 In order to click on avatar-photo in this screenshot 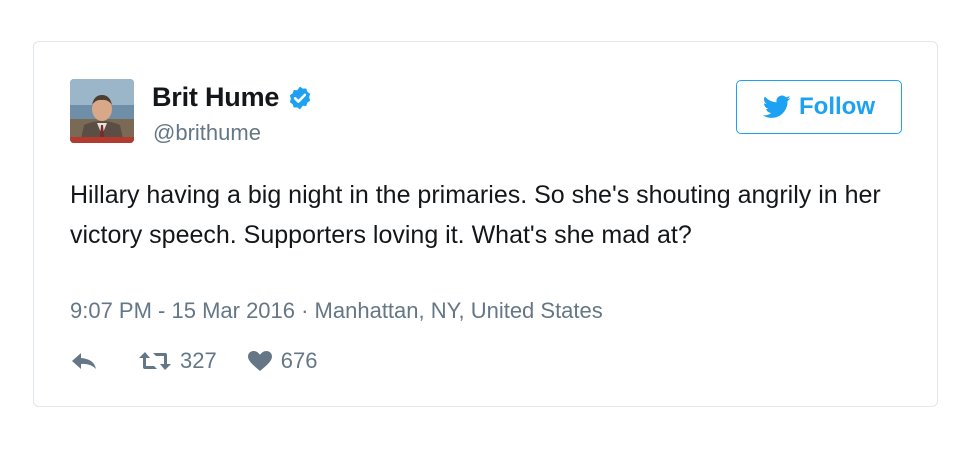, I will do `click(102, 111)`.